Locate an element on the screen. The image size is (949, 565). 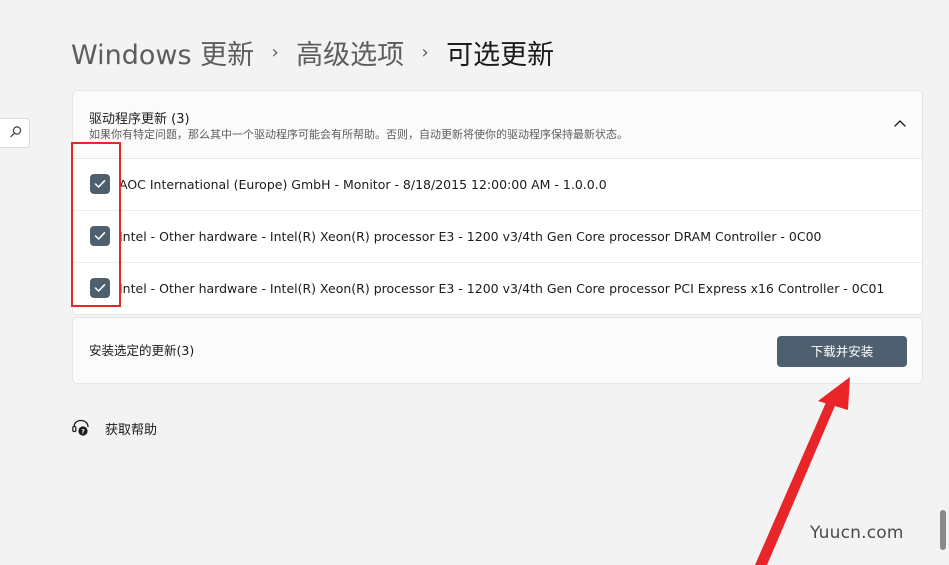
breadcrumb-windows-update: Windows 更新 is located at coordinates (162, 52).